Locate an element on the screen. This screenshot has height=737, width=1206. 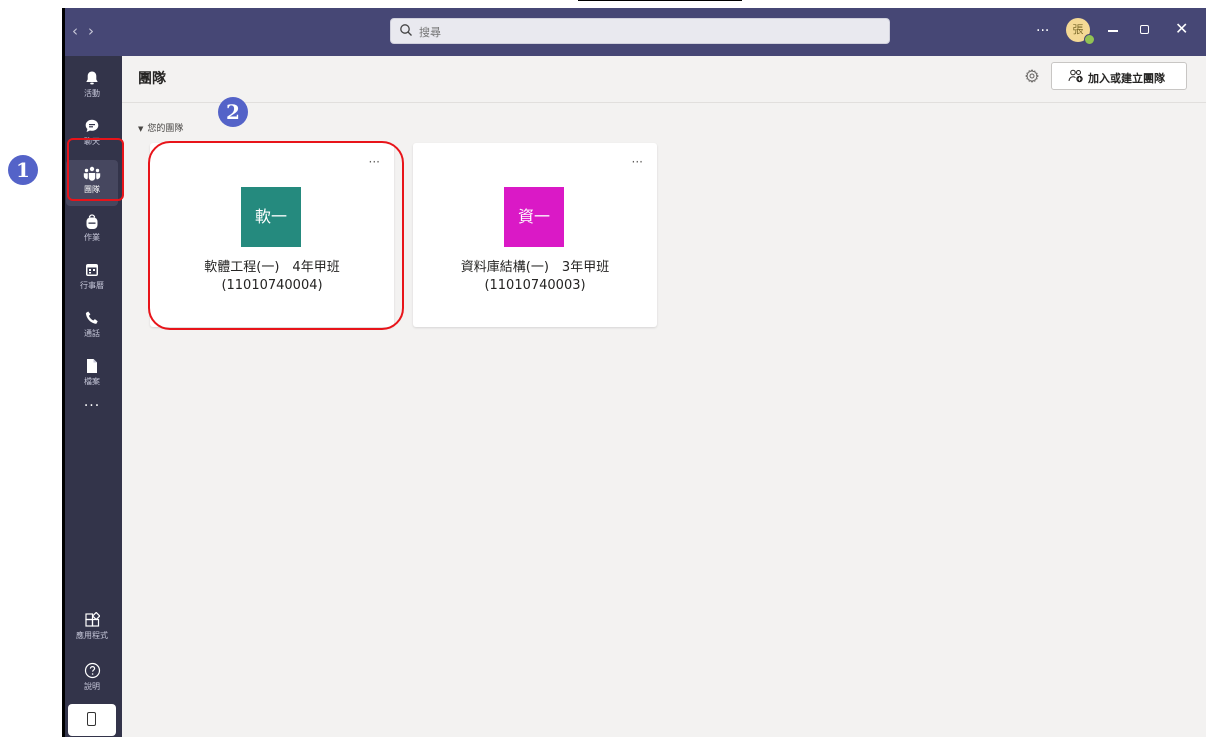
rail-label: 應用程式 is located at coordinates (92, 635).